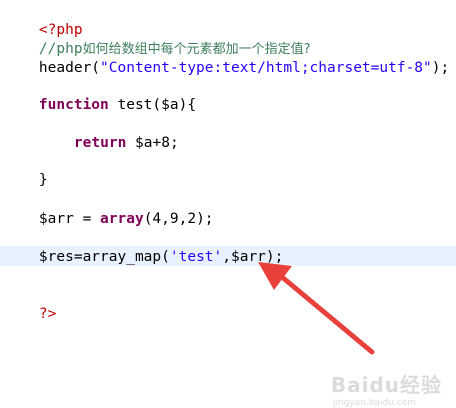 The height and width of the screenshot is (408, 456). What do you see at coordinates (386, 385) in the screenshot?
I see `watermark-logo: Baidu经验` at bounding box center [386, 385].